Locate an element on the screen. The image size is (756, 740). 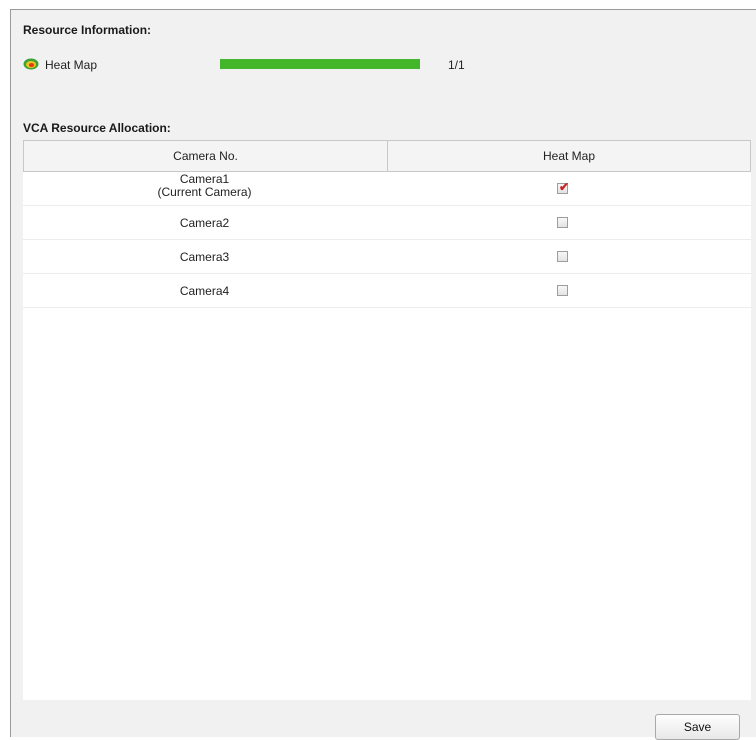
camera-name-line2: (Current Camera) is located at coordinates (204, 192).